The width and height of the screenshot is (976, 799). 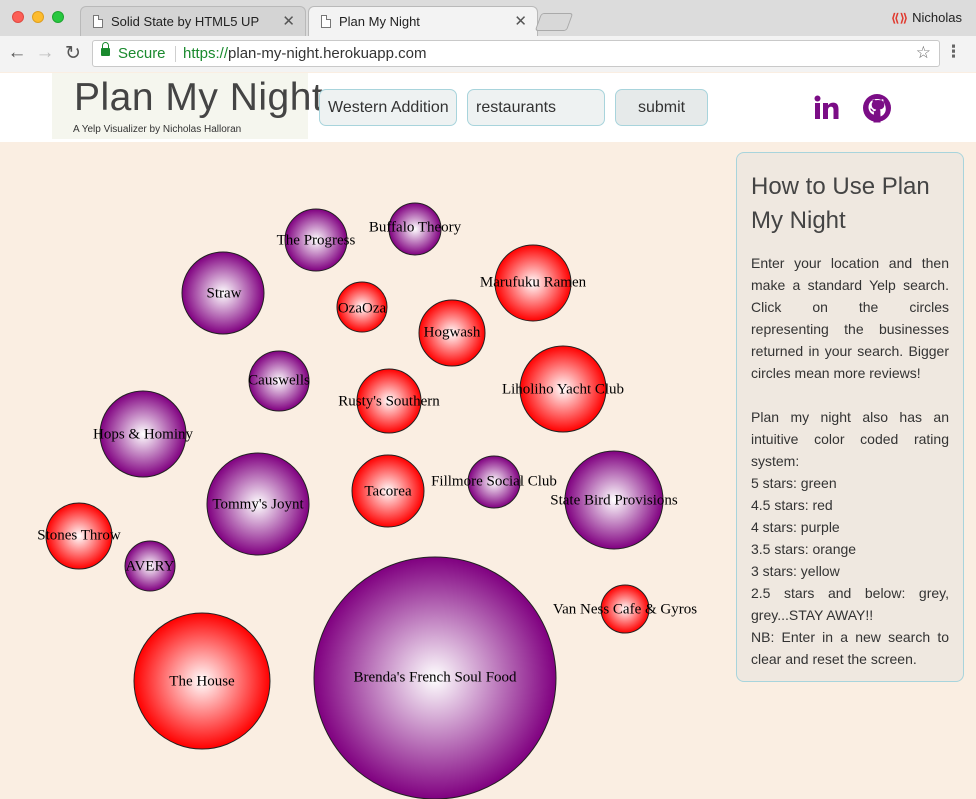 I want to click on business-label: Fillmore Social Club, so click(x=494, y=481).